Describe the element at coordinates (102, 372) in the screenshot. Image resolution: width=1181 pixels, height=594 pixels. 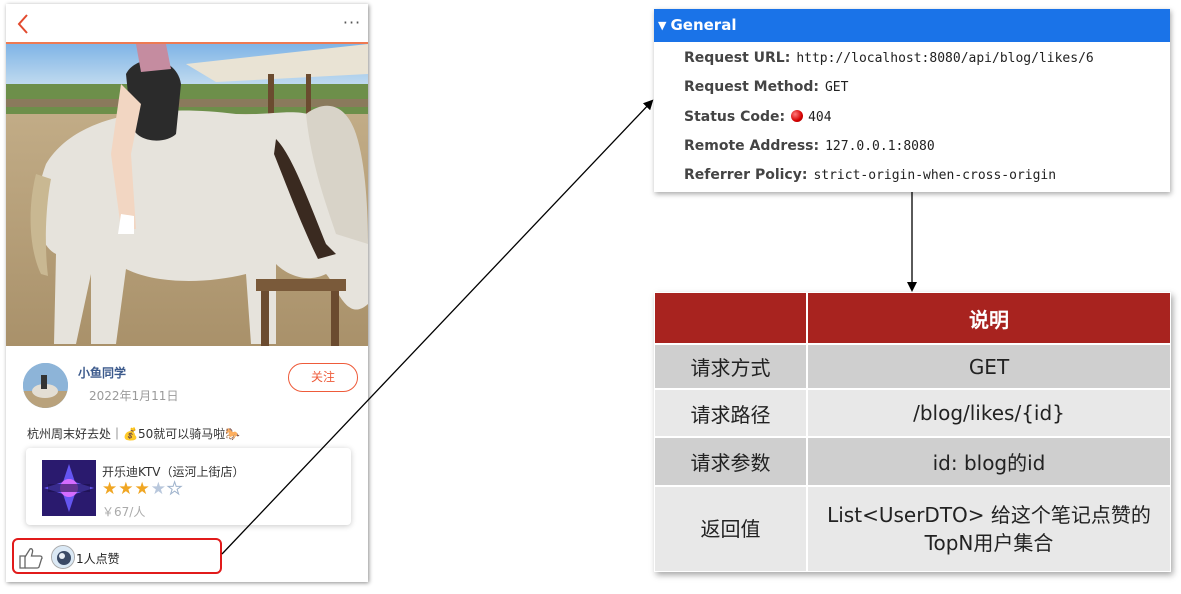
I see `author-name: 小鱼同学` at that location.